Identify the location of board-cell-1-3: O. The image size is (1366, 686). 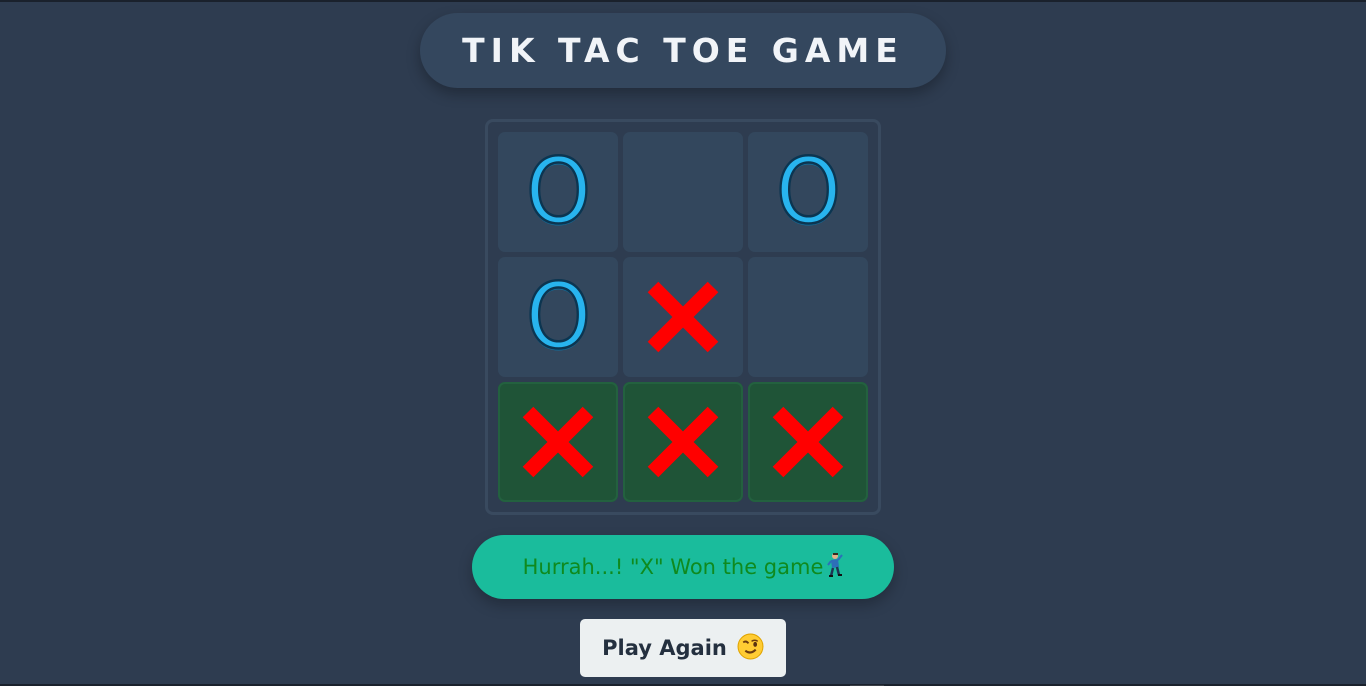
(808, 192).